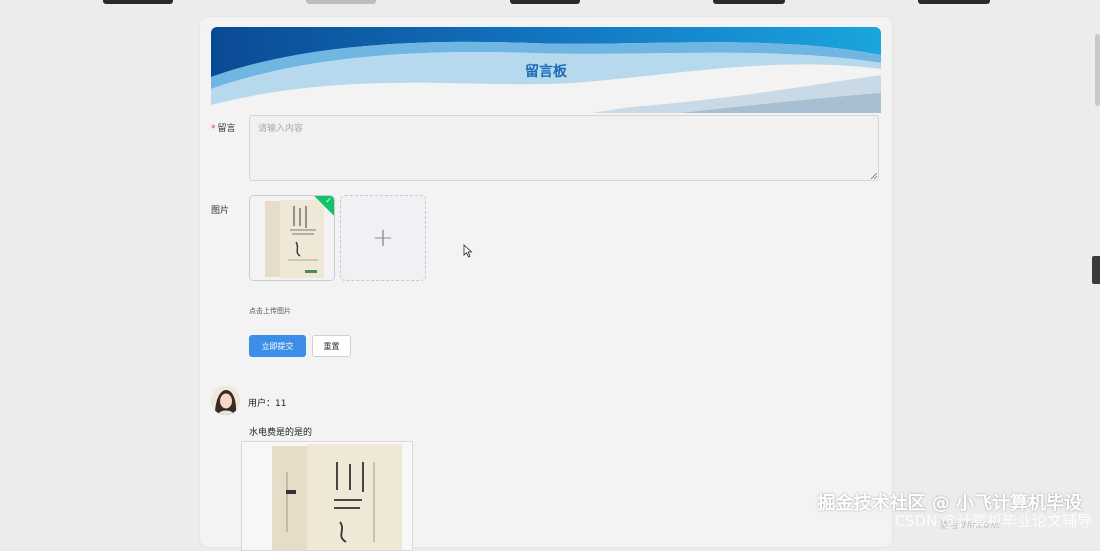 The image size is (1100, 551). What do you see at coordinates (277, 346) in the screenshot?
I see `submit-button: 立即提交` at bounding box center [277, 346].